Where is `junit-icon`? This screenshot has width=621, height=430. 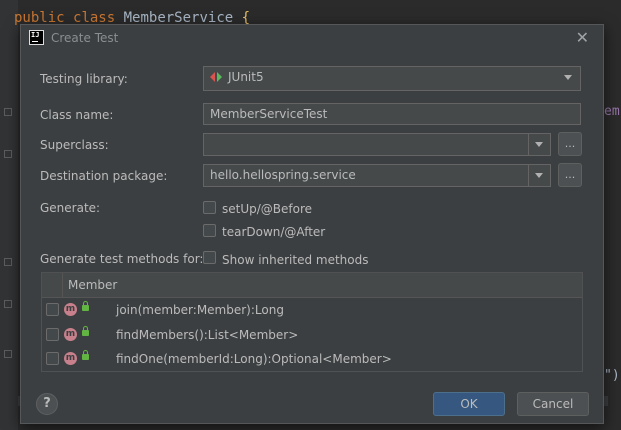
junit-icon is located at coordinates (216, 77).